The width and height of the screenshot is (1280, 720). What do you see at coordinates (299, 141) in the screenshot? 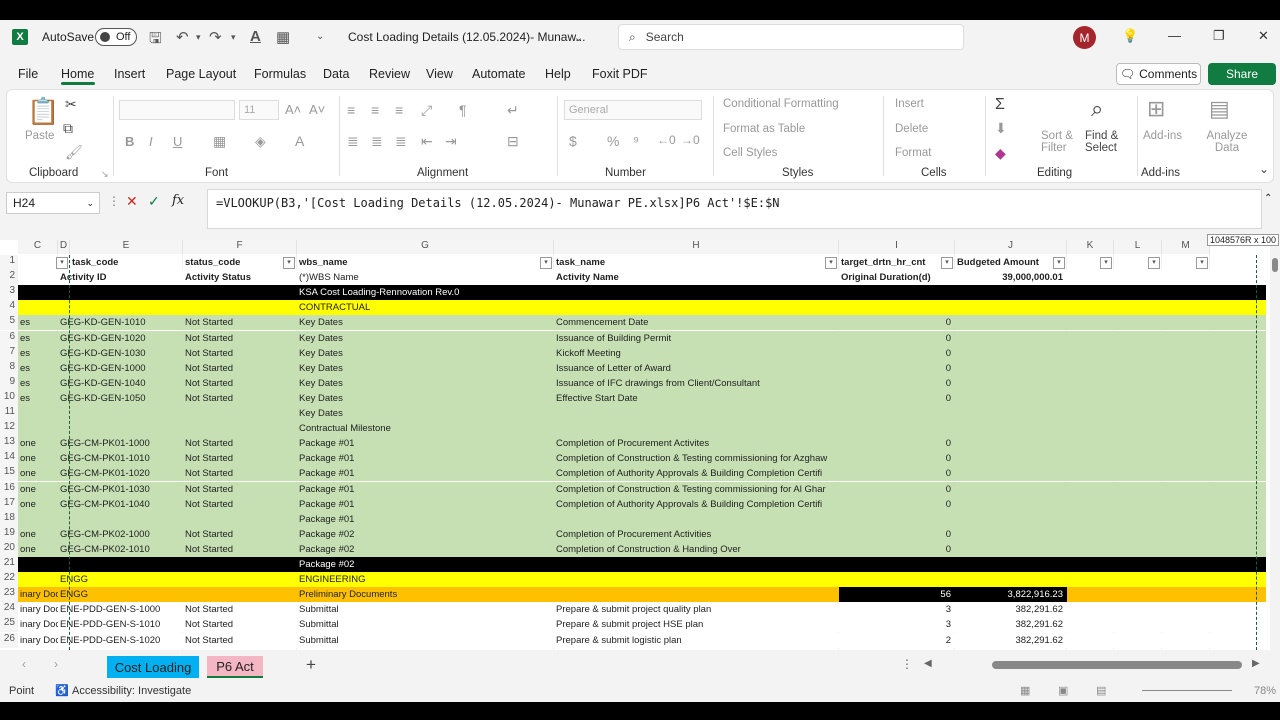
I see `font-color-icon: A` at bounding box center [299, 141].